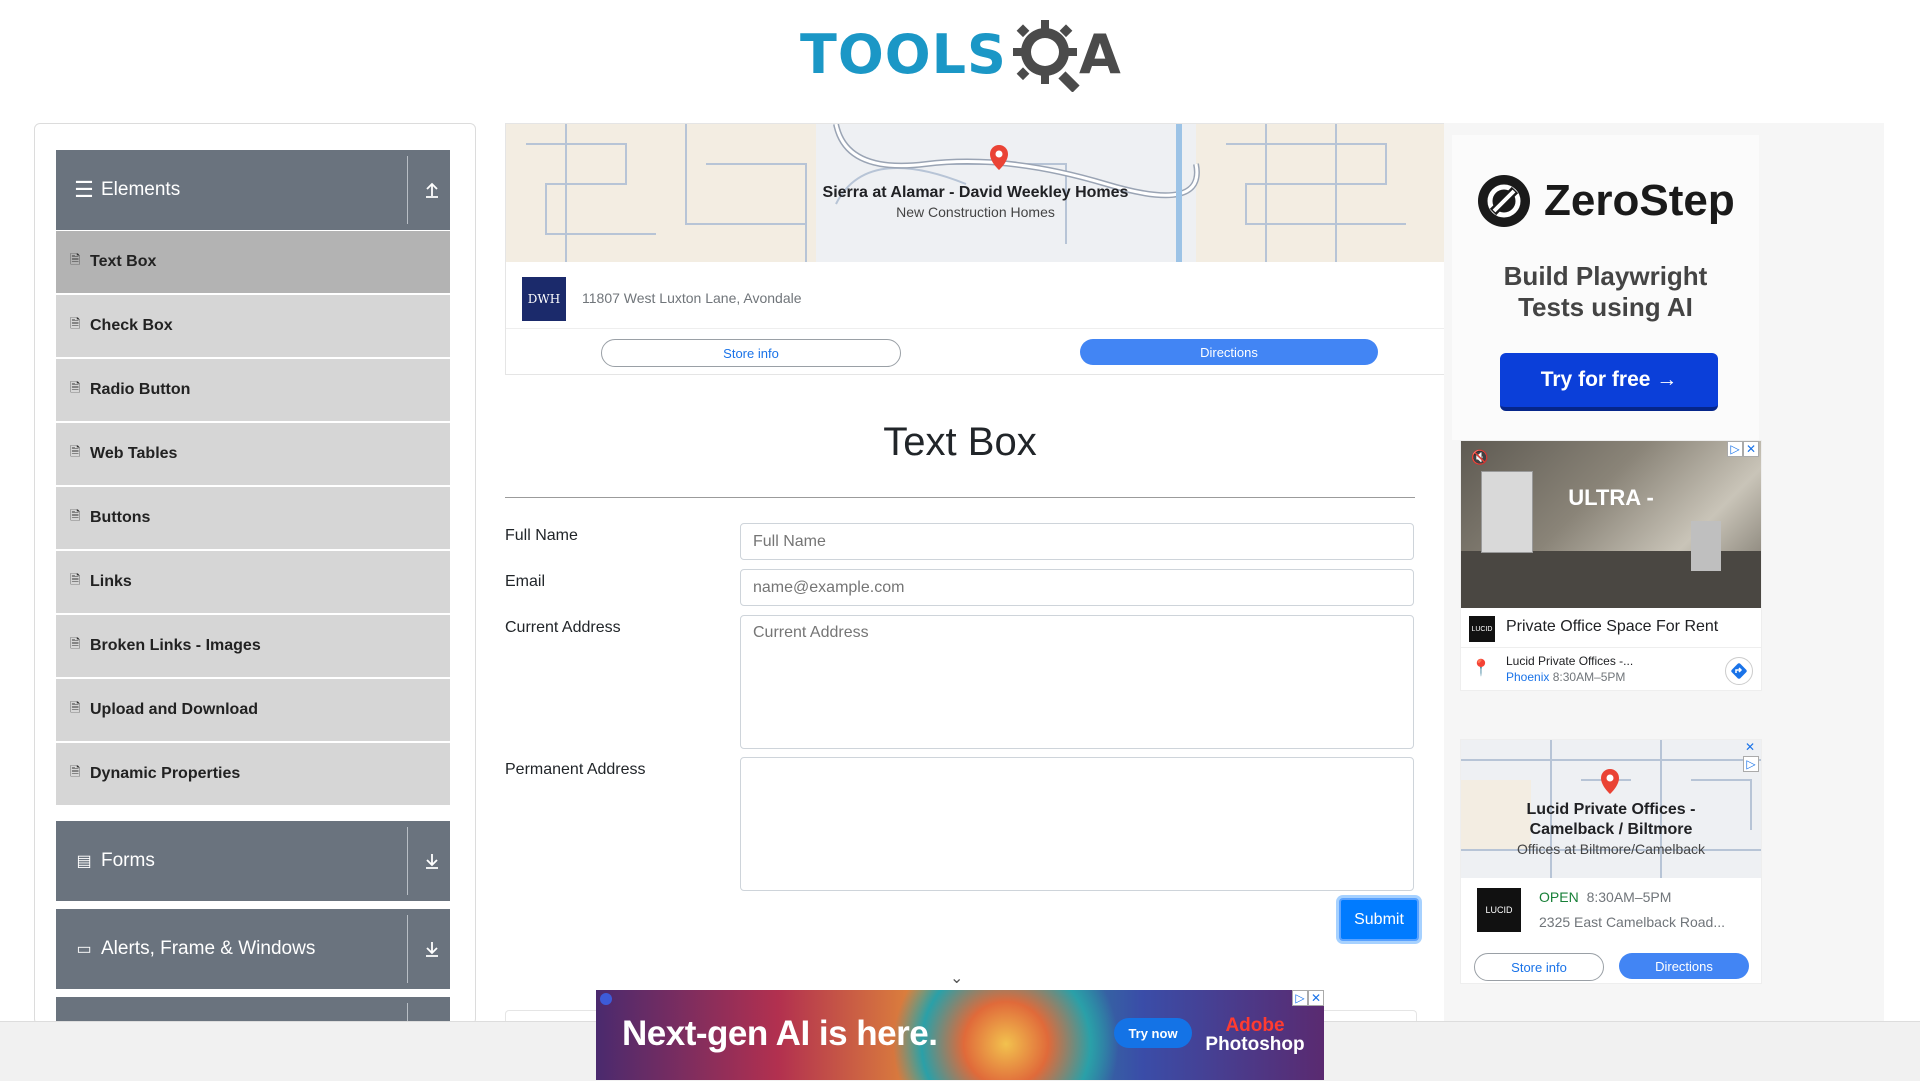 This screenshot has height=1081, width=1920. What do you see at coordinates (84, 861) in the screenshot?
I see `form-icon: ▤` at bounding box center [84, 861].